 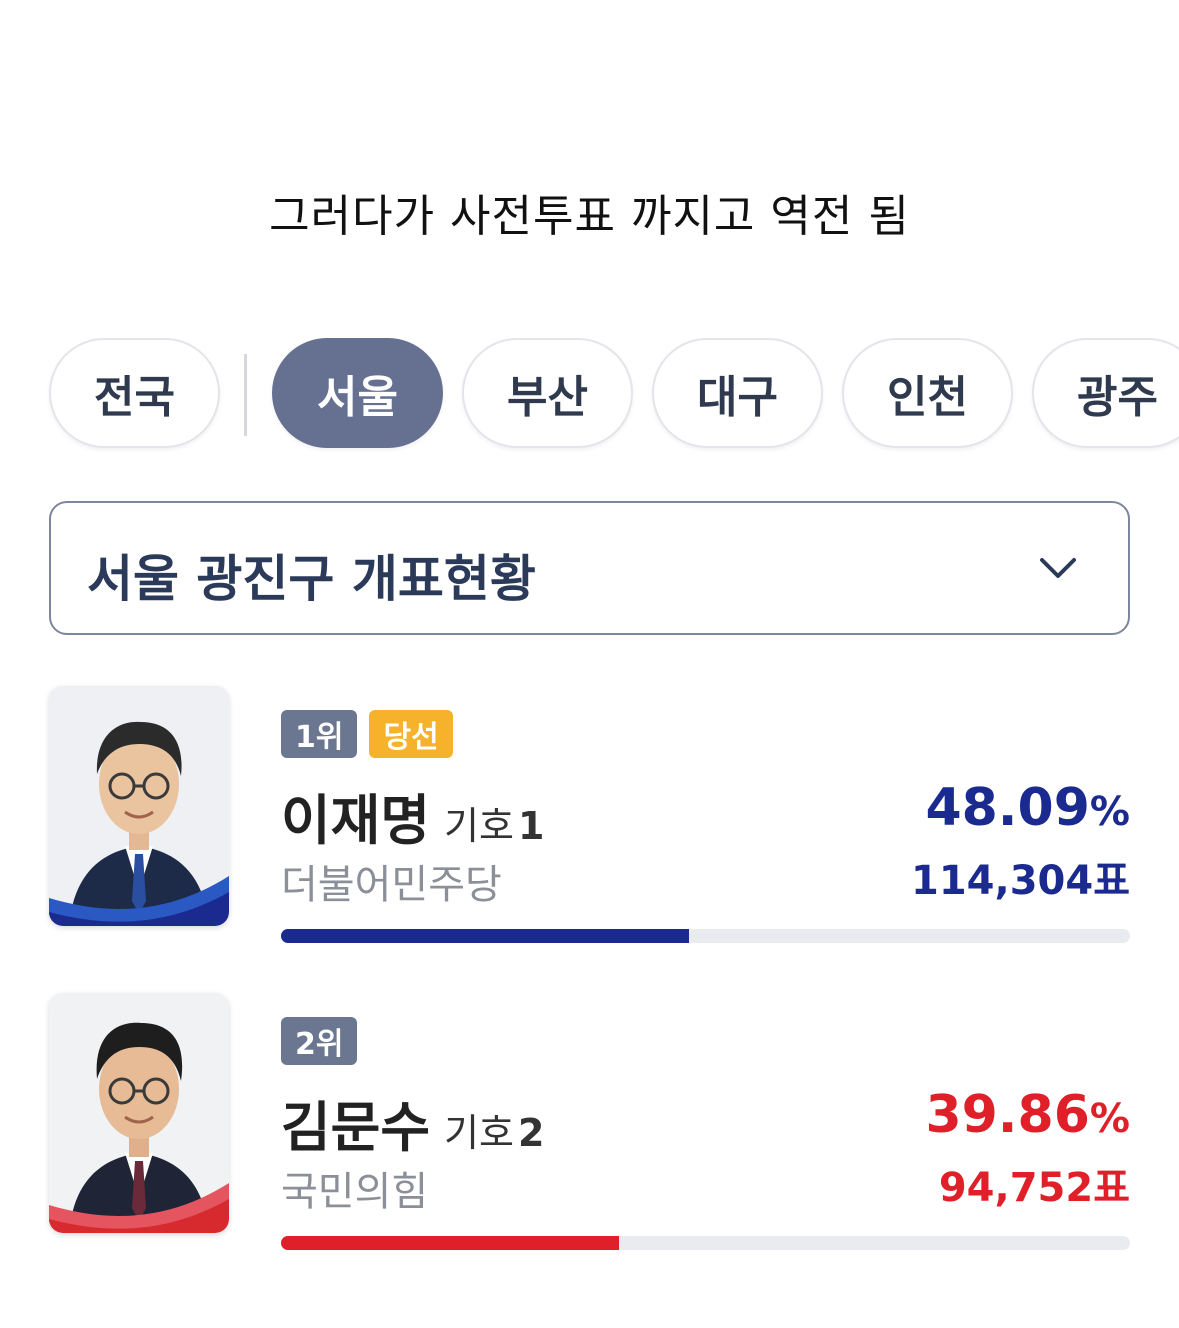 I want to click on vote-count: 114,304표, so click(x=1020, y=881).